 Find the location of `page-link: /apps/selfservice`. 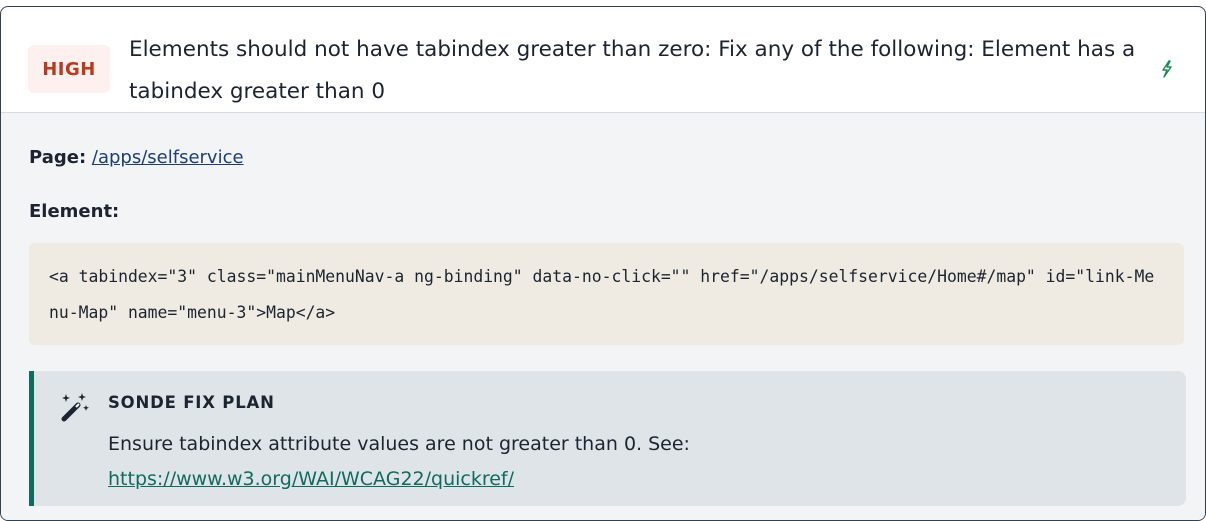

page-link: /apps/selfservice is located at coordinates (168, 157).